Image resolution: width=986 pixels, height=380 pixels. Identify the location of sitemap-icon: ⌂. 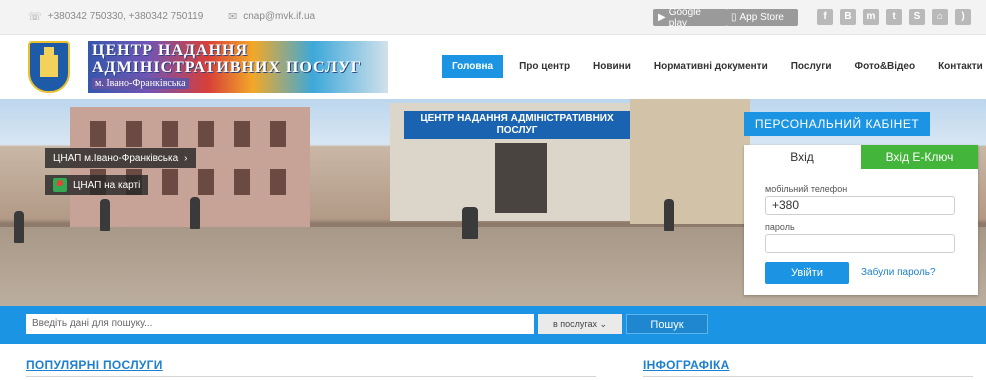
(940, 17).